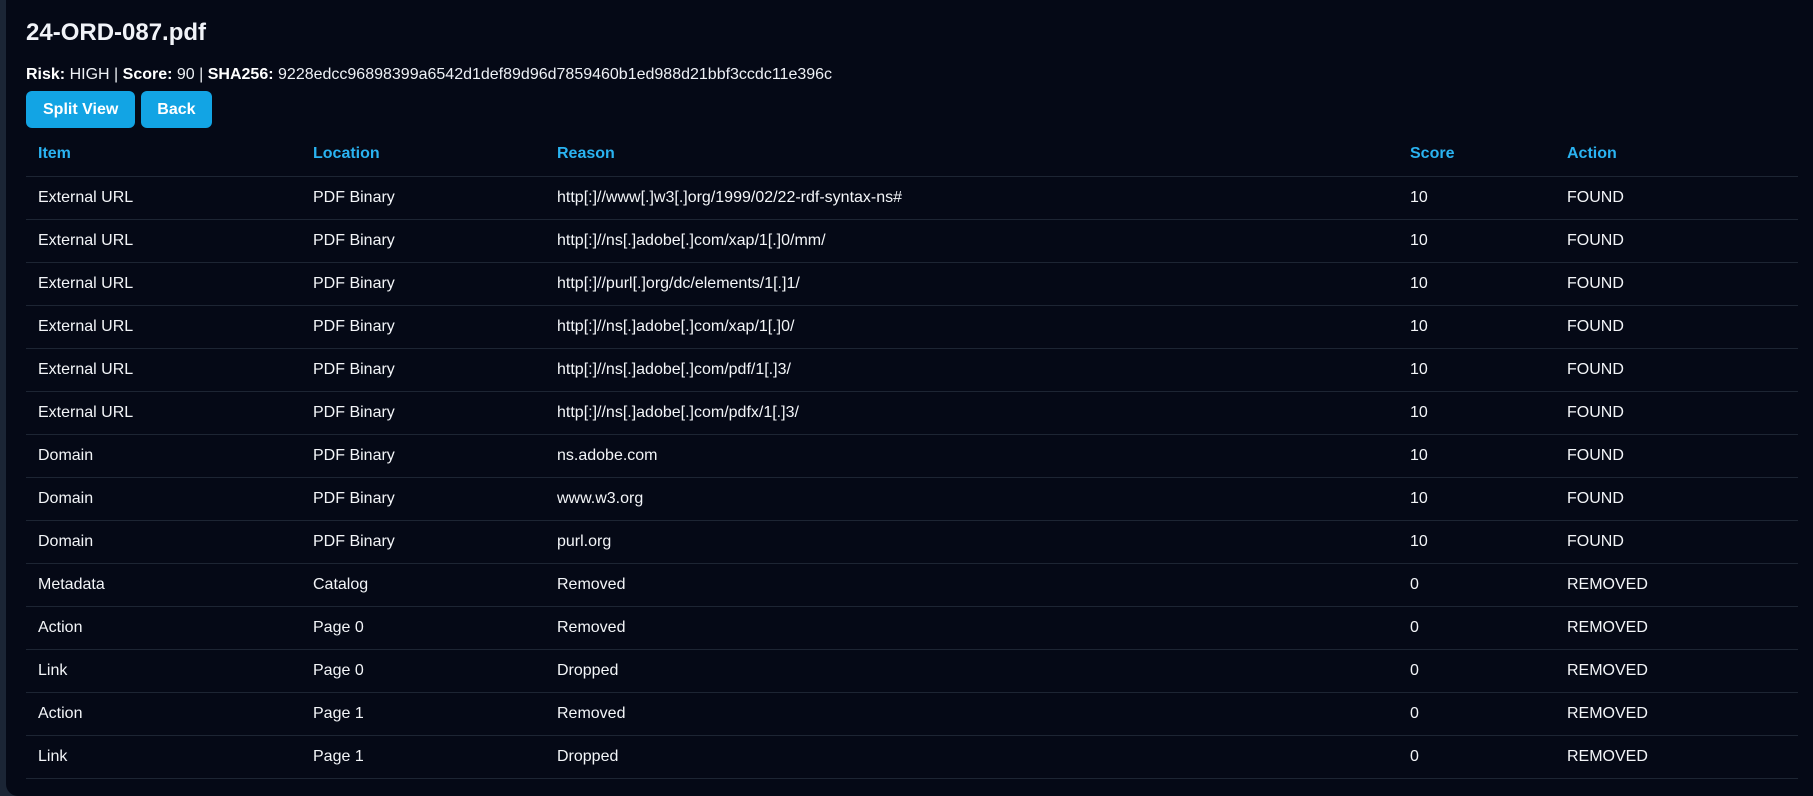 The height and width of the screenshot is (796, 1813). What do you see at coordinates (971, 456) in the screenshot?
I see `cell-reason: ns.adobe.com` at bounding box center [971, 456].